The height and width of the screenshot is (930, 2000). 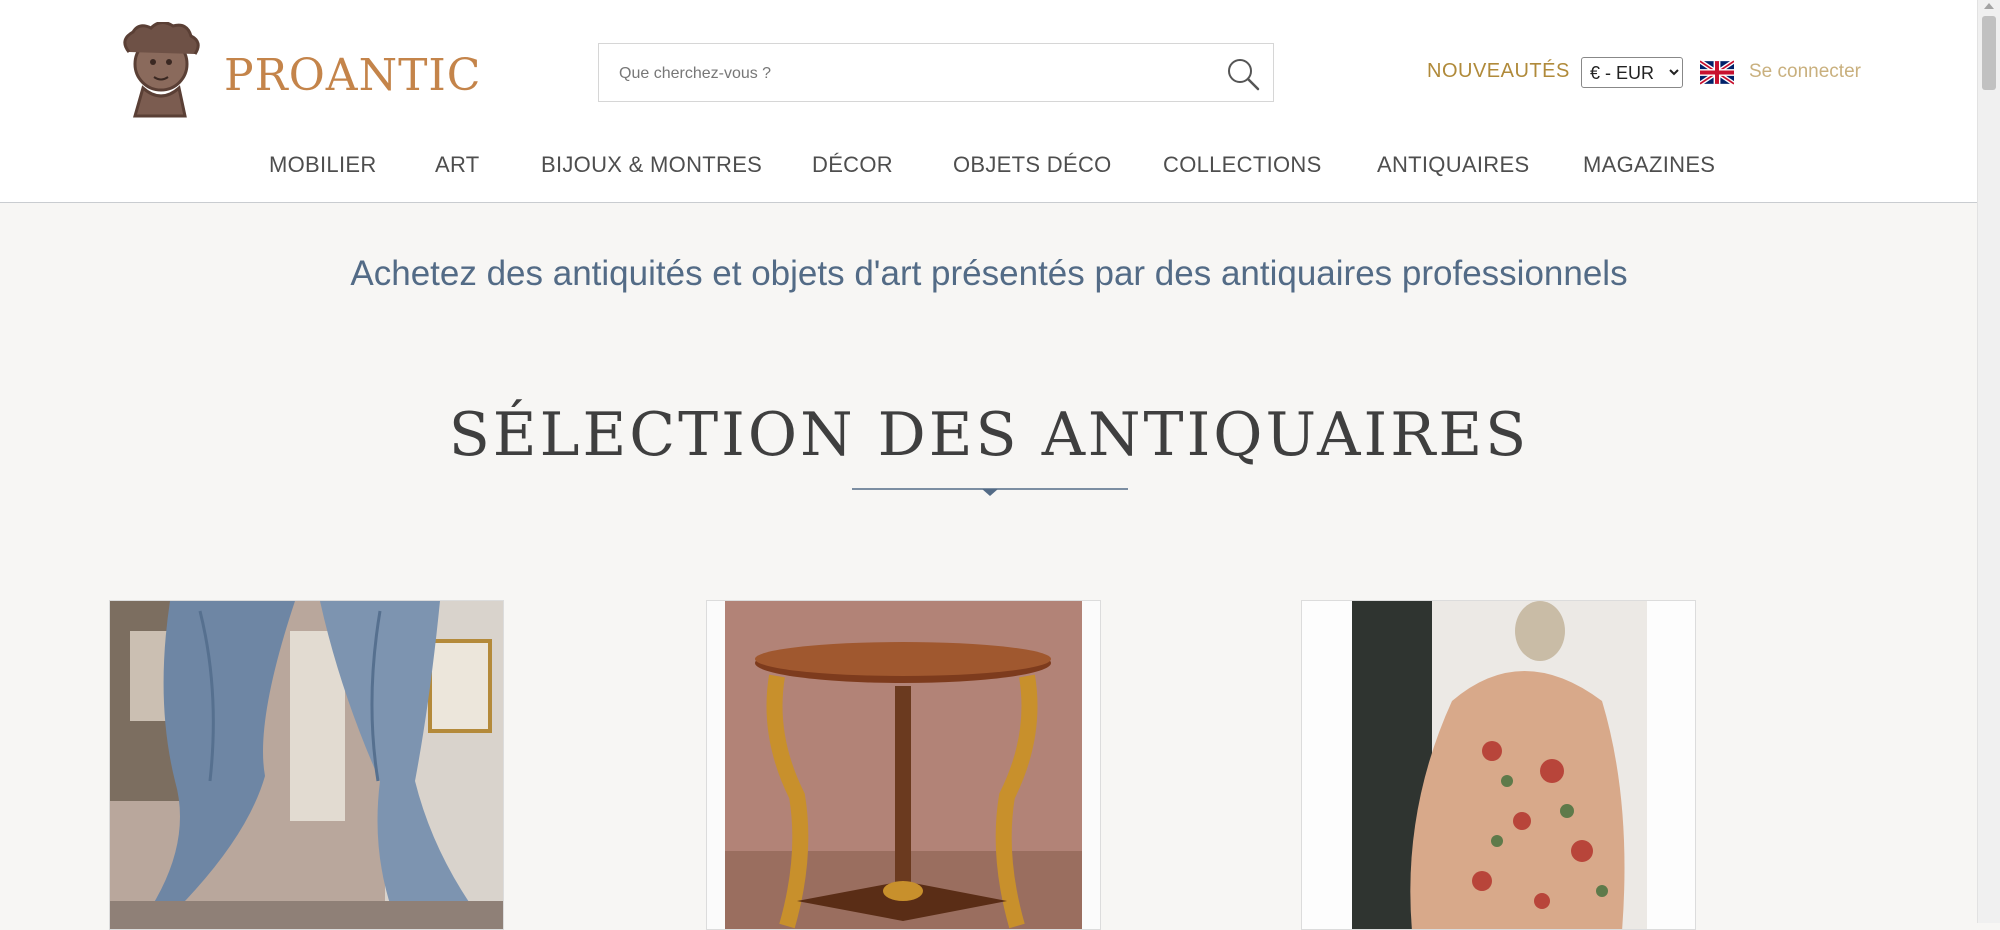 What do you see at coordinates (1032, 165) in the screenshot?
I see `nav-item-objets-deco: OBJETS DÉCO` at bounding box center [1032, 165].